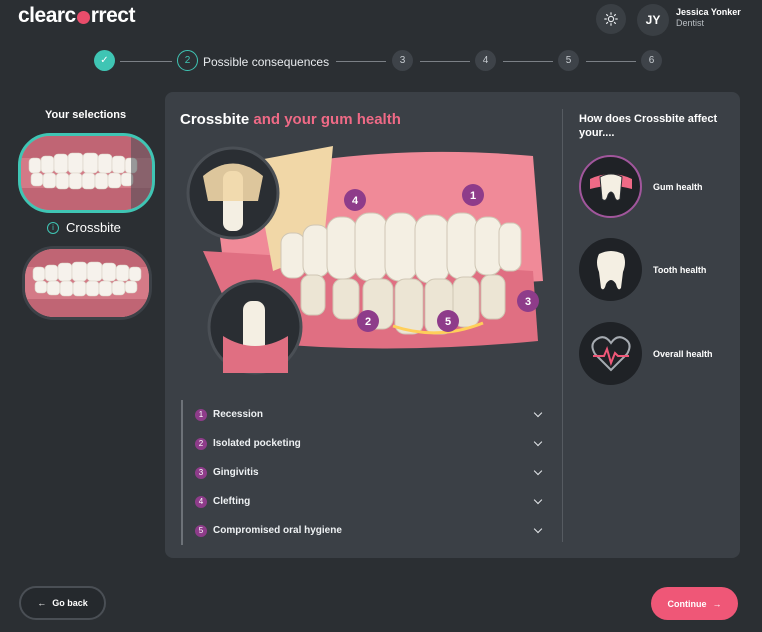 The width and height of the screenshot is (762, 632). What do you see at coordinates (201, 501) in the screenshot?
I see `consequence-number: 4` at bounding box center [201, 501].